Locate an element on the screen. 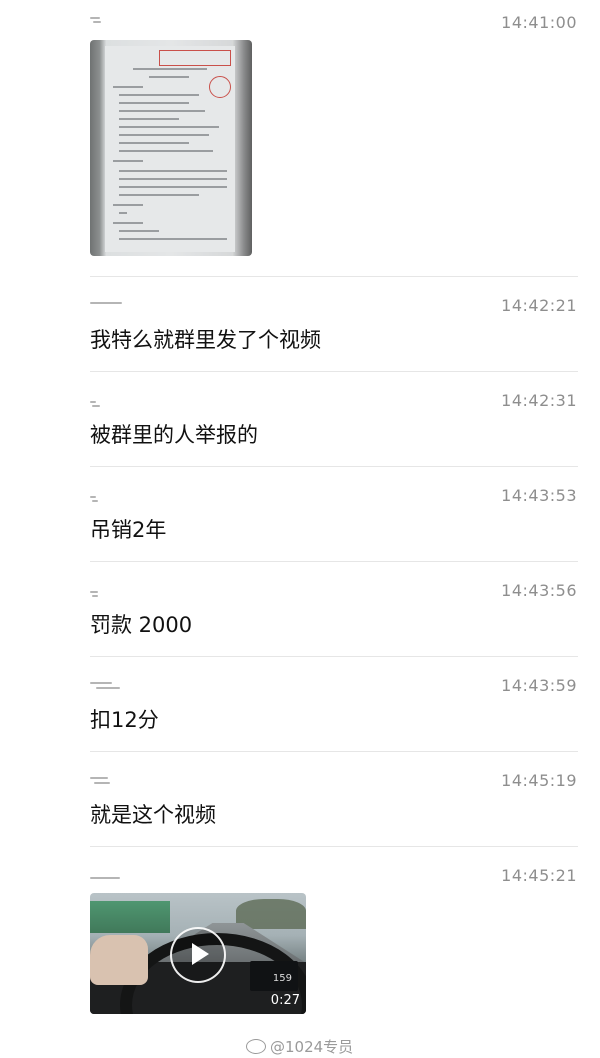 The image size is (600, 1058). weibo-icon is located at coordinates (256, 1046).